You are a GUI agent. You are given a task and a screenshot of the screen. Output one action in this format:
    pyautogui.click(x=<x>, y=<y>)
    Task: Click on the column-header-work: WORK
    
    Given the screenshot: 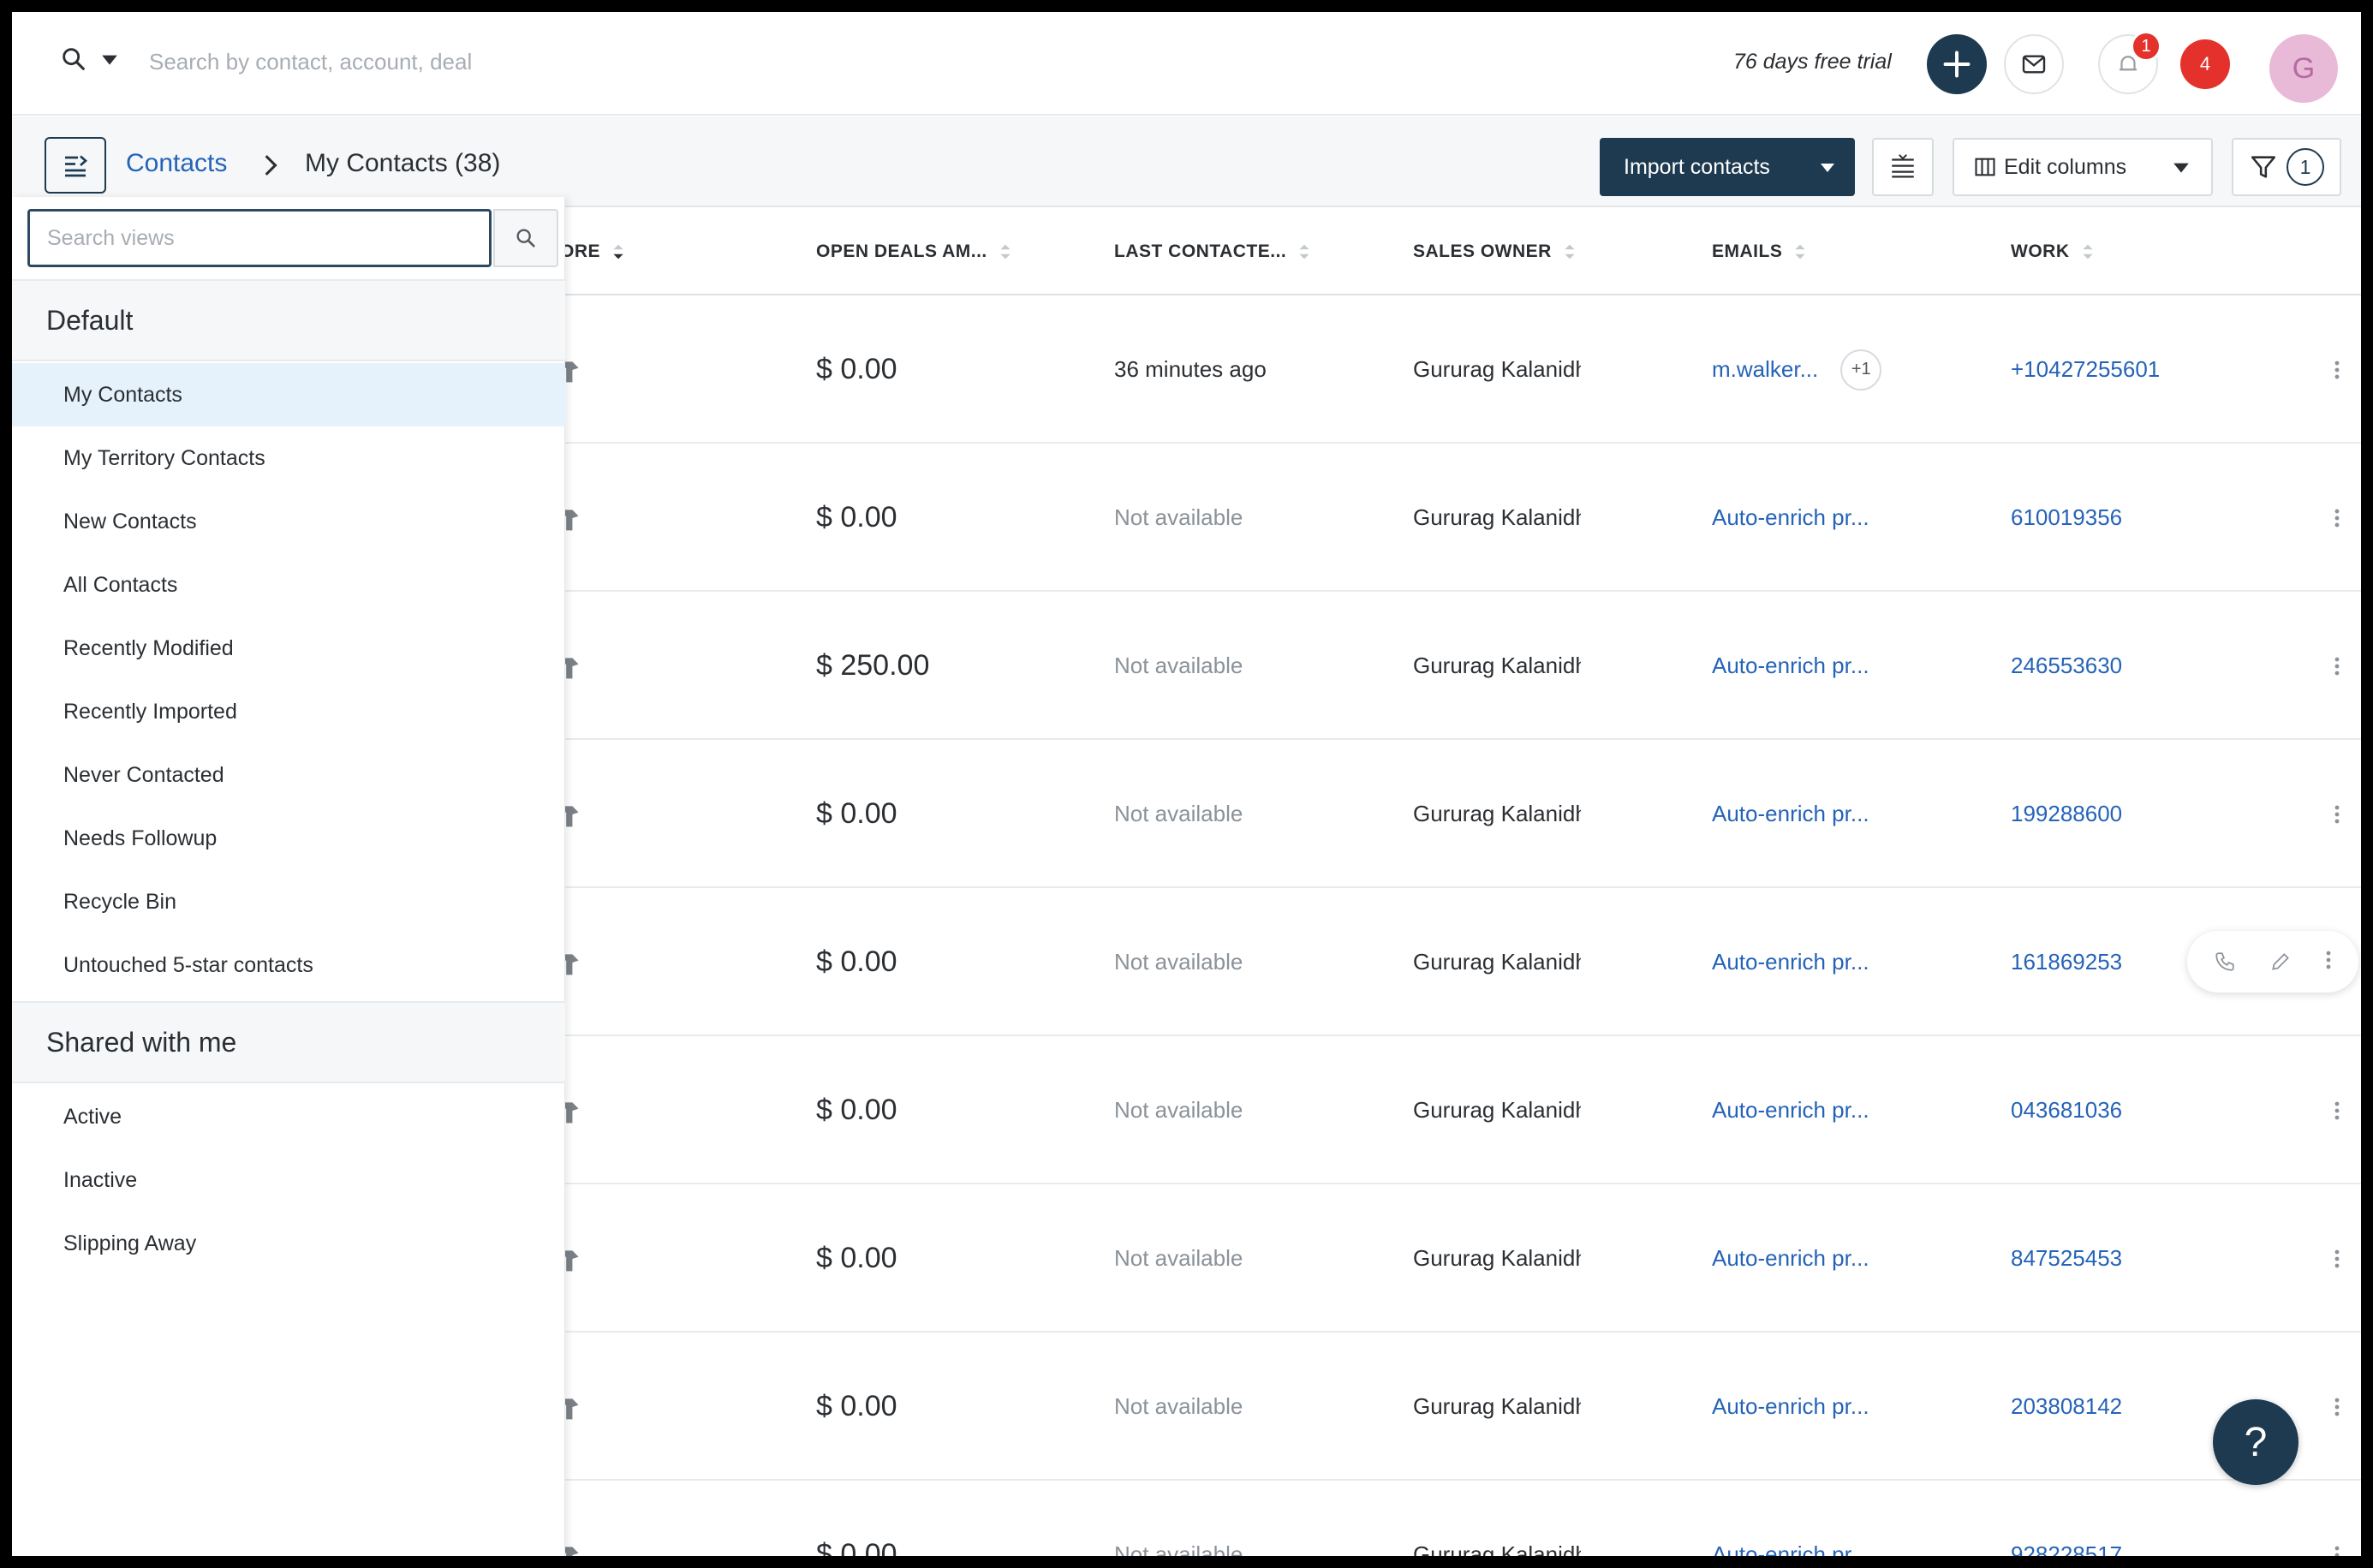 What is the action you would take?
    pyautogui.click(x=2052, y=251)
    